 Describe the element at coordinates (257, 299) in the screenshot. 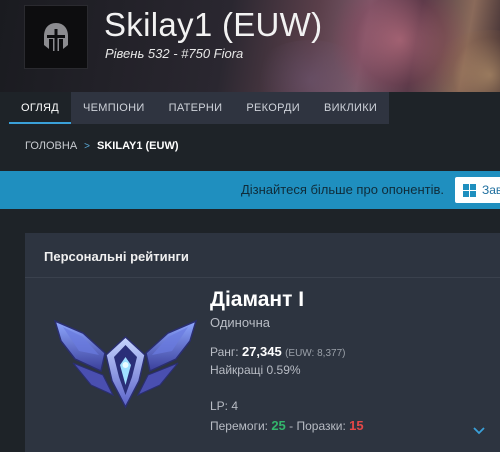

I see `rank-tier: Діамант I` at that location.